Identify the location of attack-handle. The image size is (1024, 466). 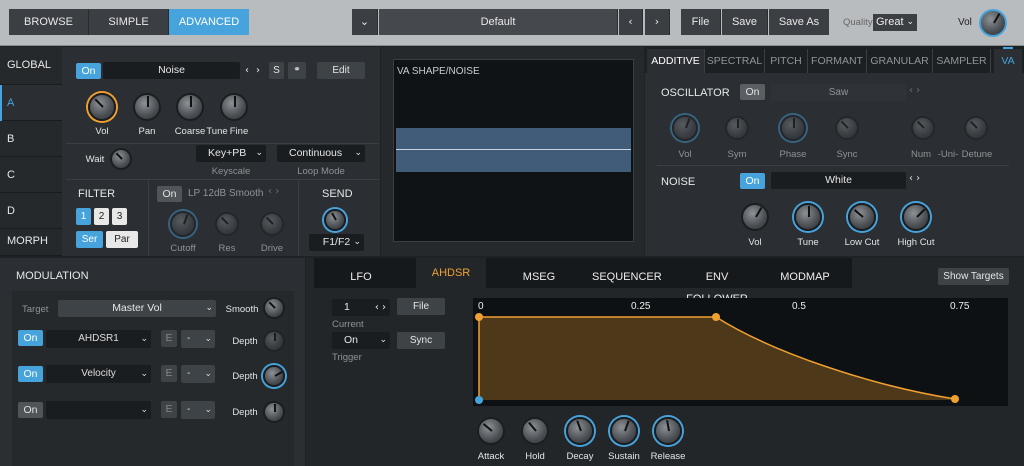
(479, 317).